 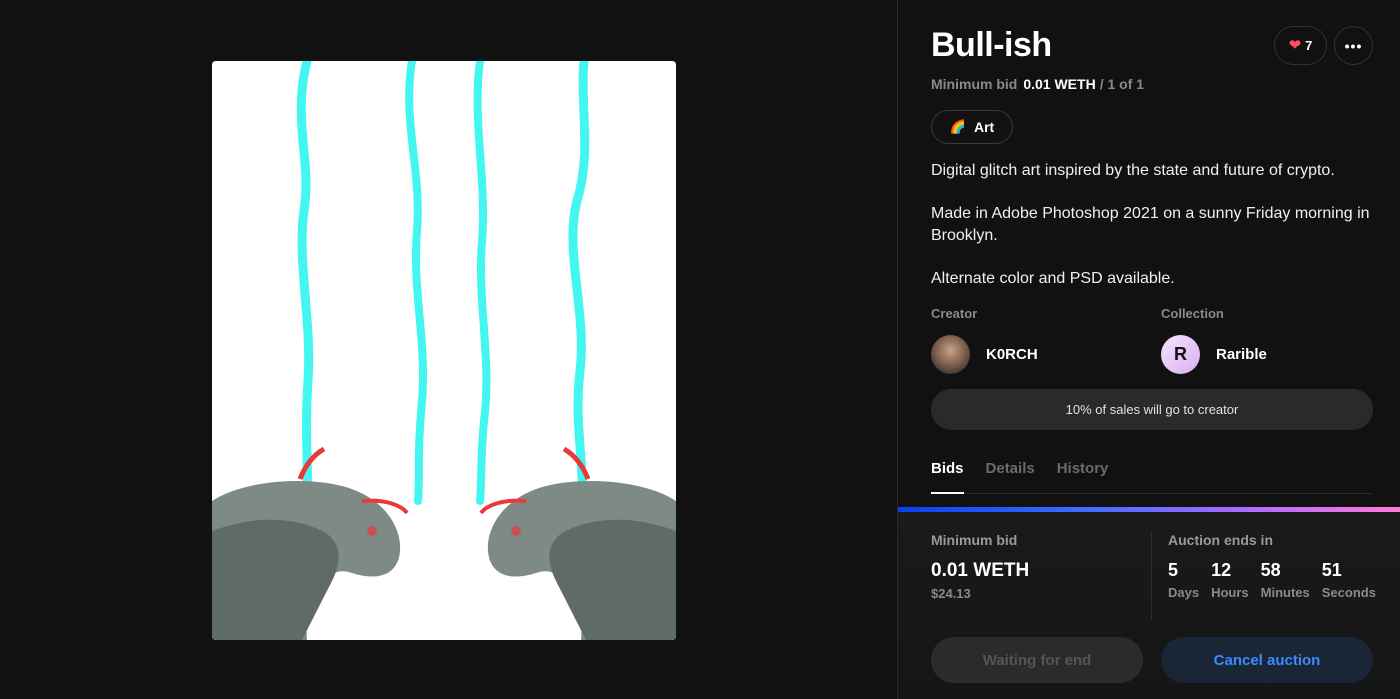 What do you see at coordinates (1309, 45) in the screenshot?
I see `like-count: 7` at bounding box center [1309, 45].